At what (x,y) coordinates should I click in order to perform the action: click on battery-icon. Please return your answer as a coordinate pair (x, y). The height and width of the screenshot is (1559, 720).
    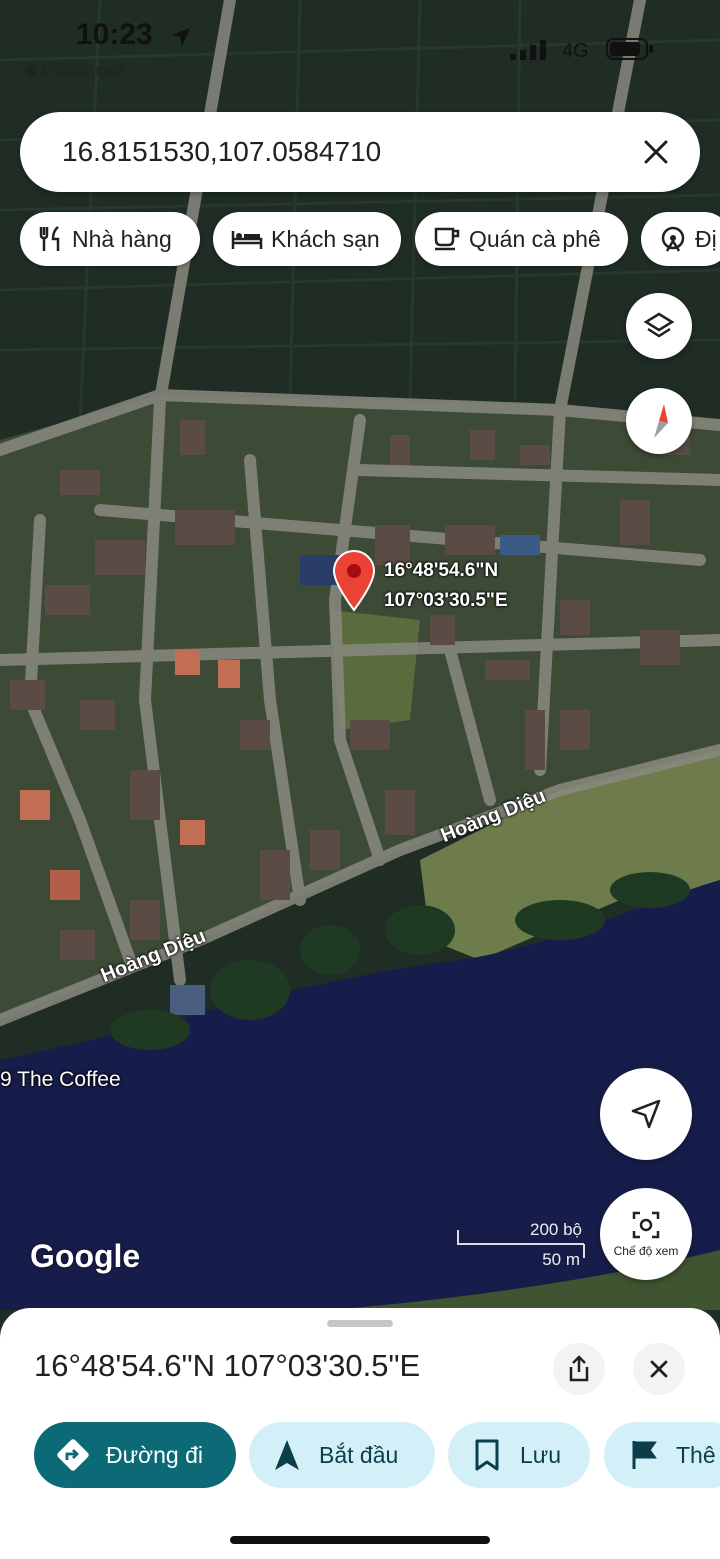
    Looking at the image, I should click on (629, 49).